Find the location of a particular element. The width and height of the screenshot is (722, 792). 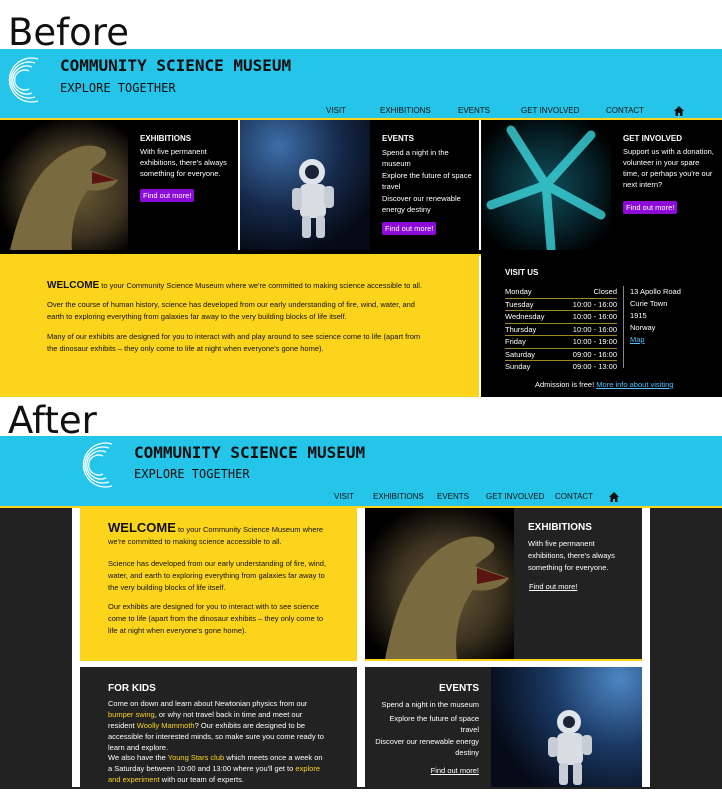

address-line: 1915 is located at coordinates (638, 315).